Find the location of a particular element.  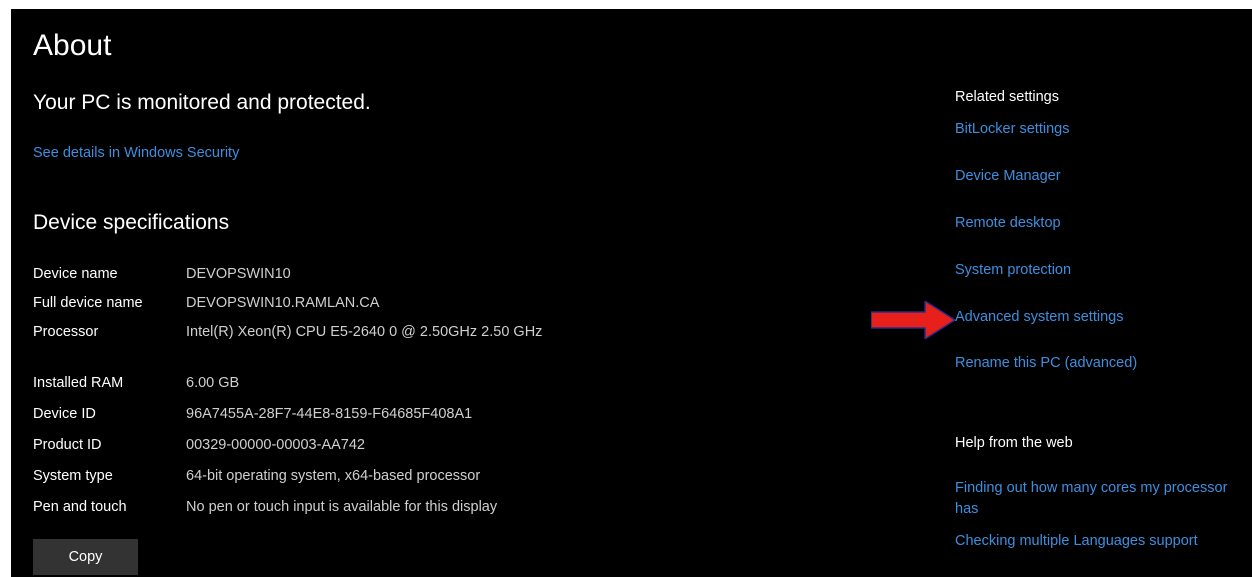

spec-value: DEVOPSWIN10 is located at coordinates (238, 274).